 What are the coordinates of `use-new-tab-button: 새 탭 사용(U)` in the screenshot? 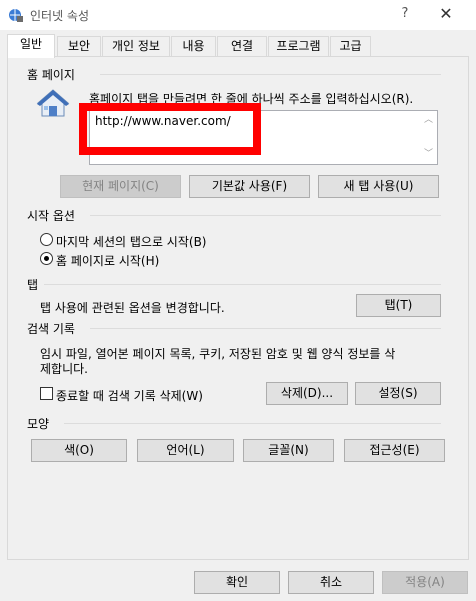 It's located at (378, 186).